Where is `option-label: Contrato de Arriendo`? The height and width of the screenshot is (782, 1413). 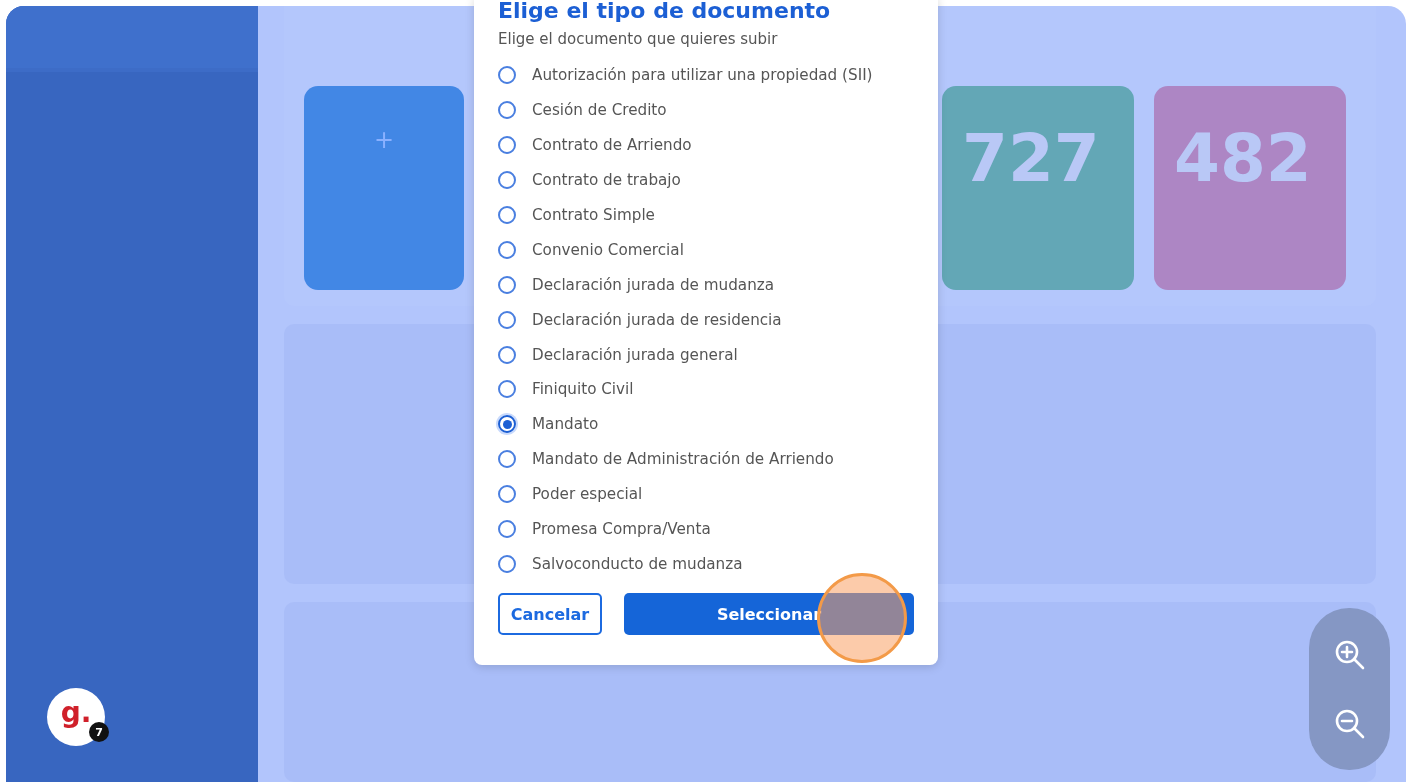 option-label: Contrato de Arriendo is located at coordinates (612, 145).